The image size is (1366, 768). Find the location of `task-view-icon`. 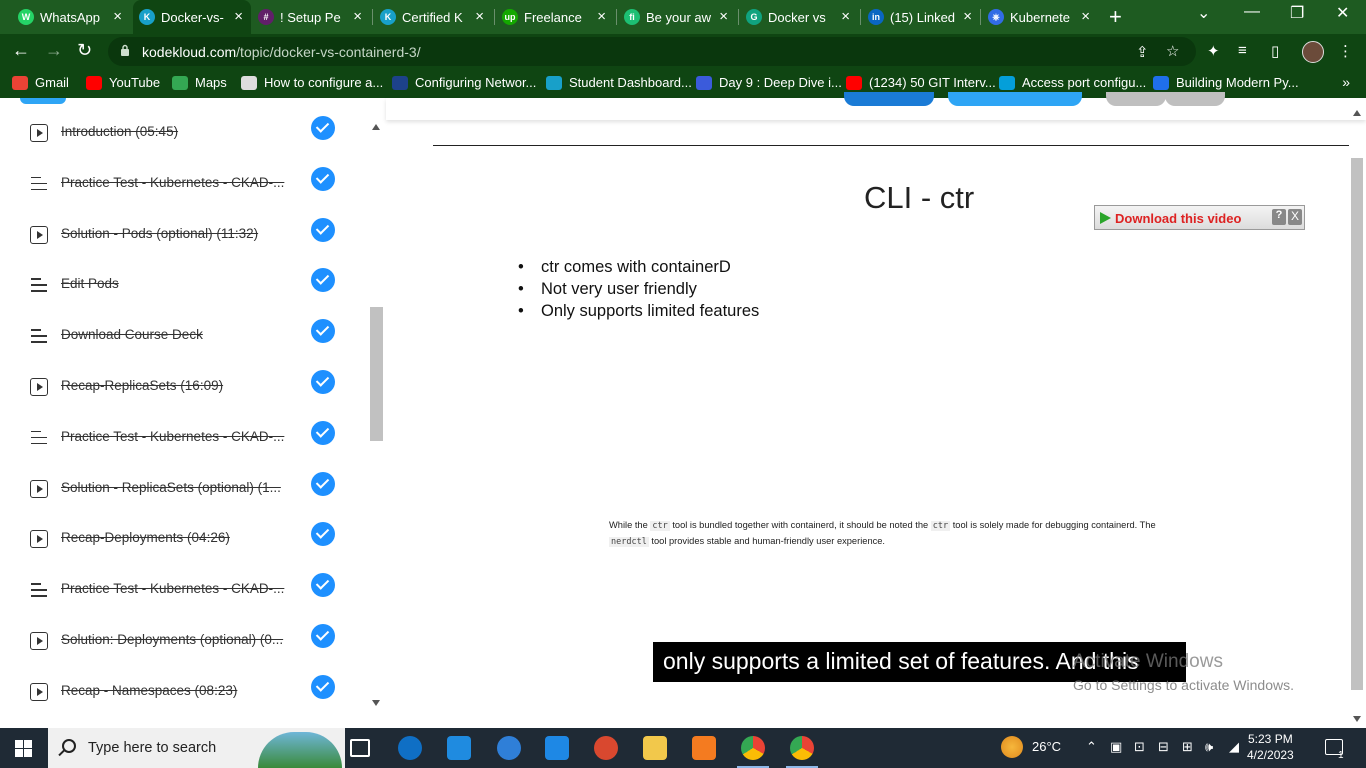

task-view-icon is located at coordinates (360, 748).